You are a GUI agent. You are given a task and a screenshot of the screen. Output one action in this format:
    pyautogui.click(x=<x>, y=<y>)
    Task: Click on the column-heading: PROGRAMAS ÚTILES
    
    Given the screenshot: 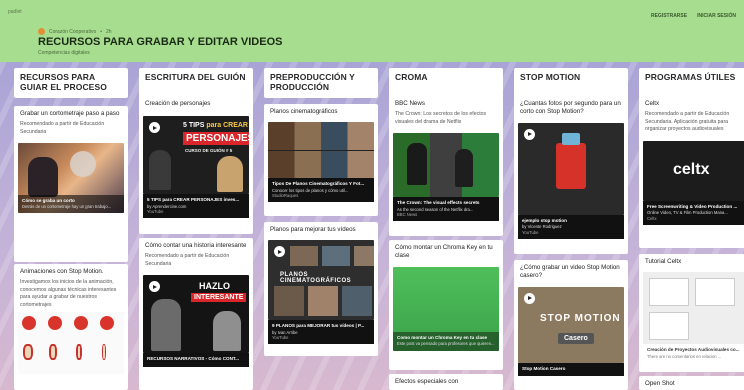 What is the action you would take?
    pyautogui.click(x=691, y=83)
    